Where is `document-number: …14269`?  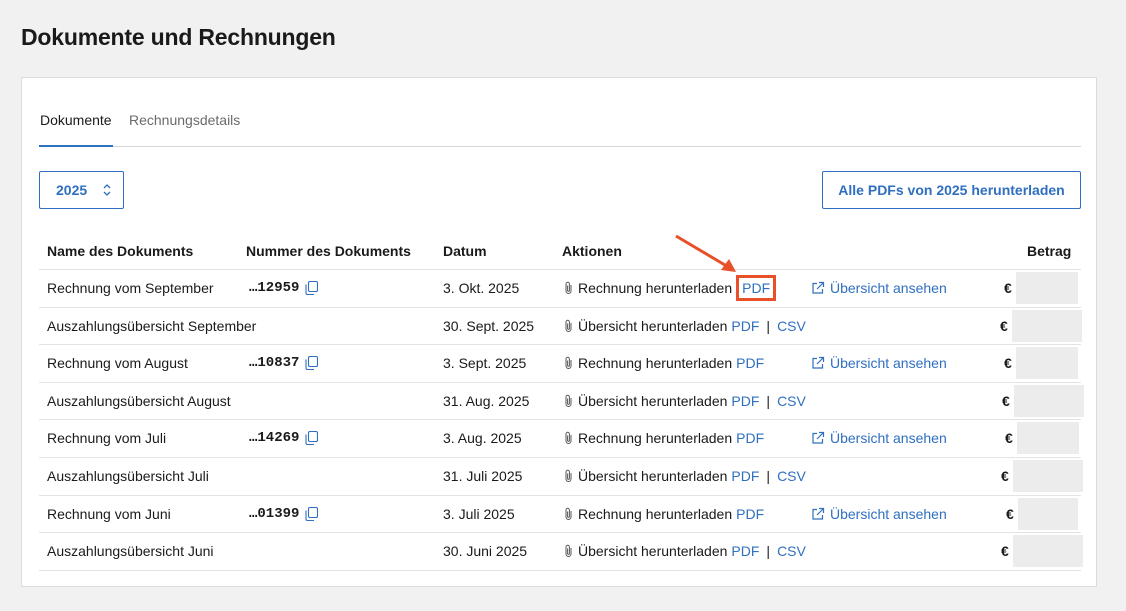 document-number: …14269 is located at coordinates (284, 438).